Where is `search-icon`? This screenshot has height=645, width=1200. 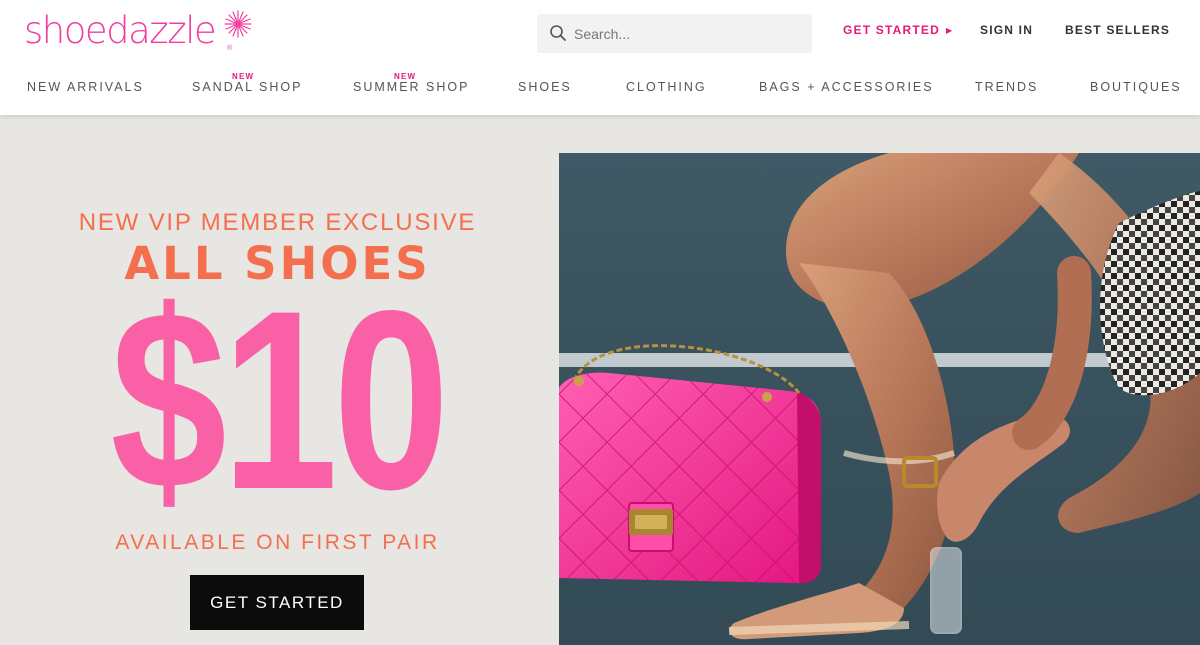 search-icon is located at coordinates (558, 33).